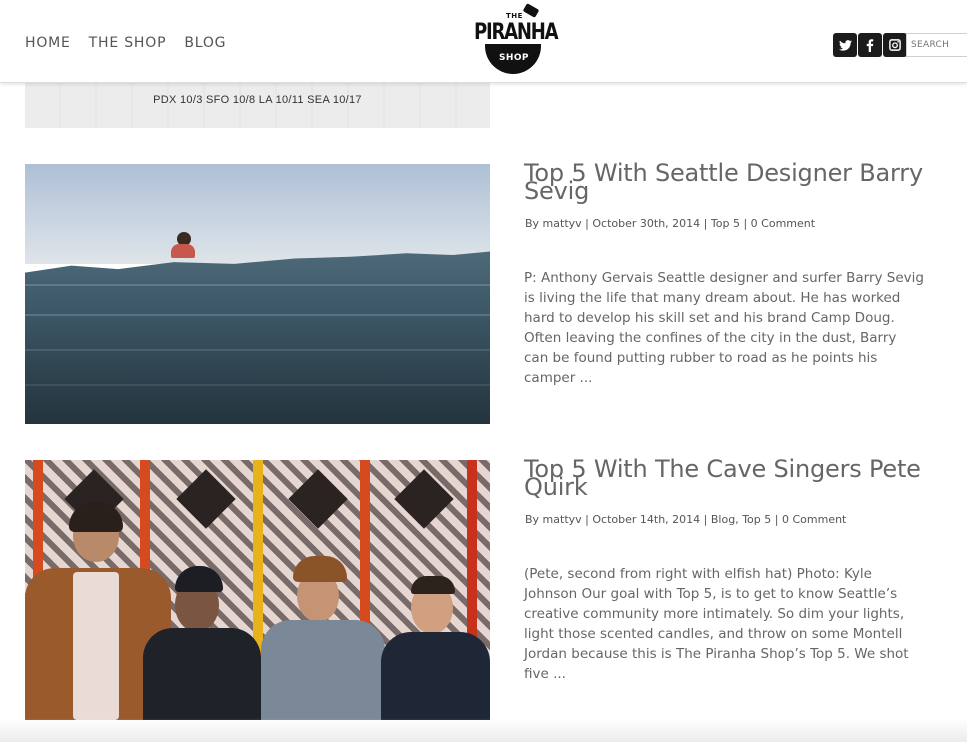 Image resolution: width=967 pixels, height=742 pixels. I want to click on nav-home-link: HOME, so click(48, 43).